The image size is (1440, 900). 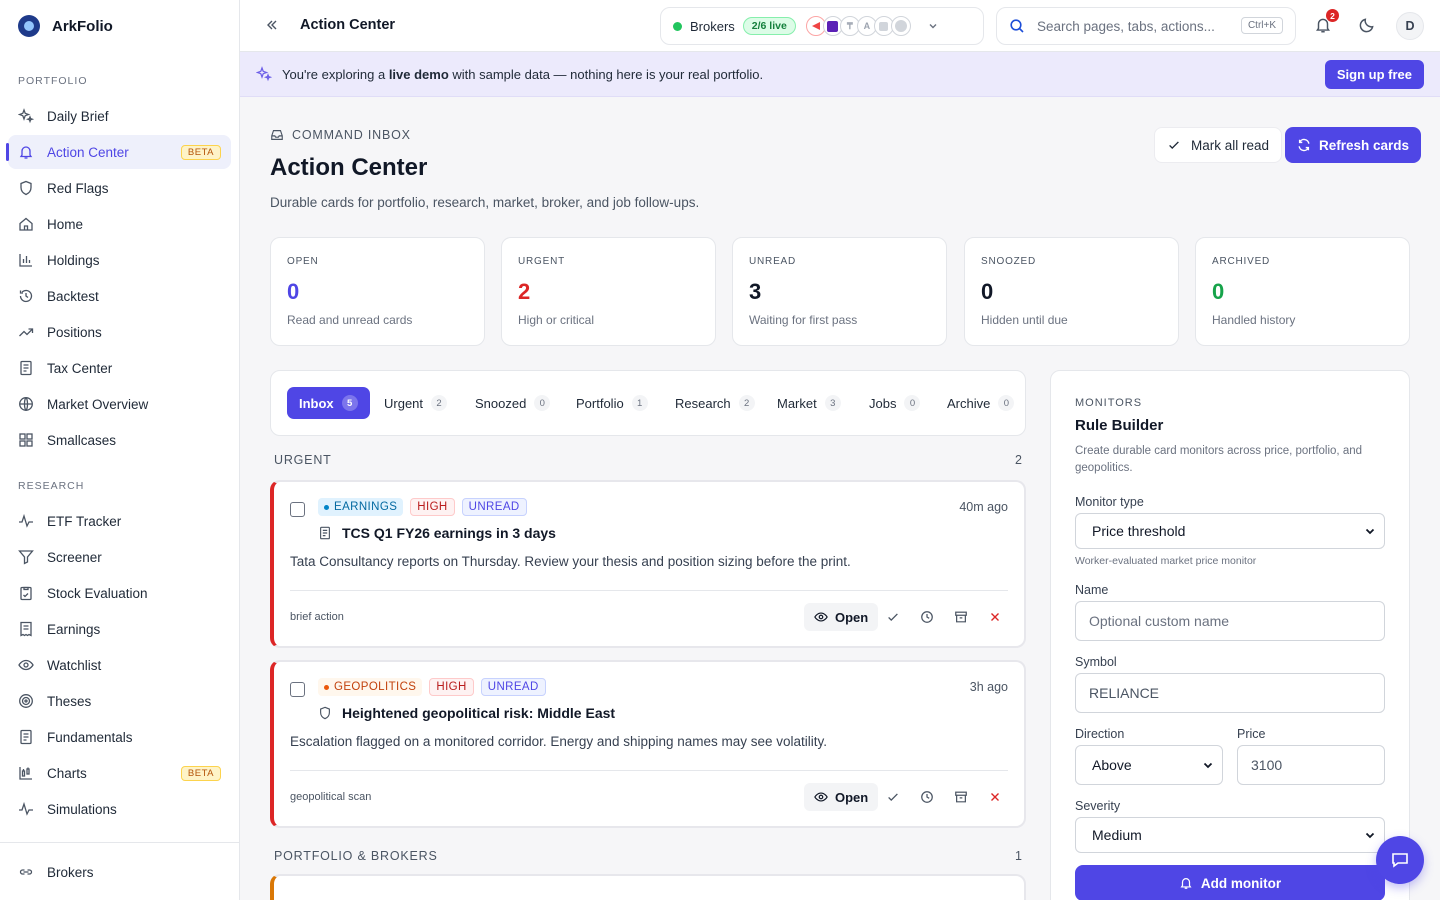 I want to click on refresh-cards-button: Refresh cards, so click(x=1353, y=145).